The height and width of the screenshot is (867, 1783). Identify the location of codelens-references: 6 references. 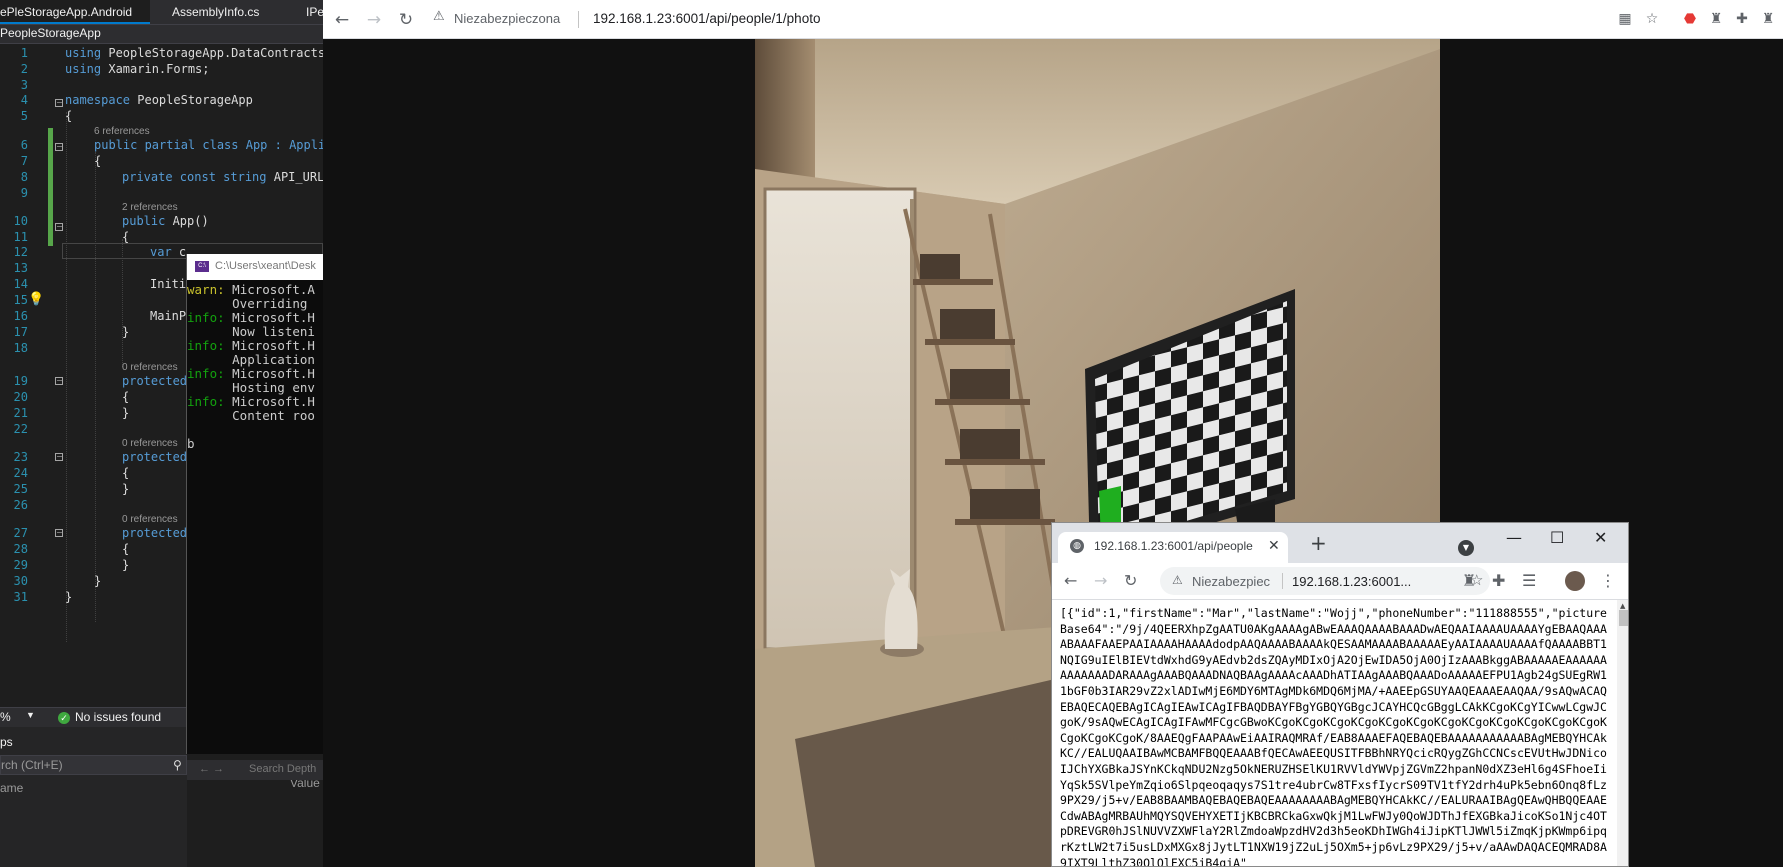
(122, 131).